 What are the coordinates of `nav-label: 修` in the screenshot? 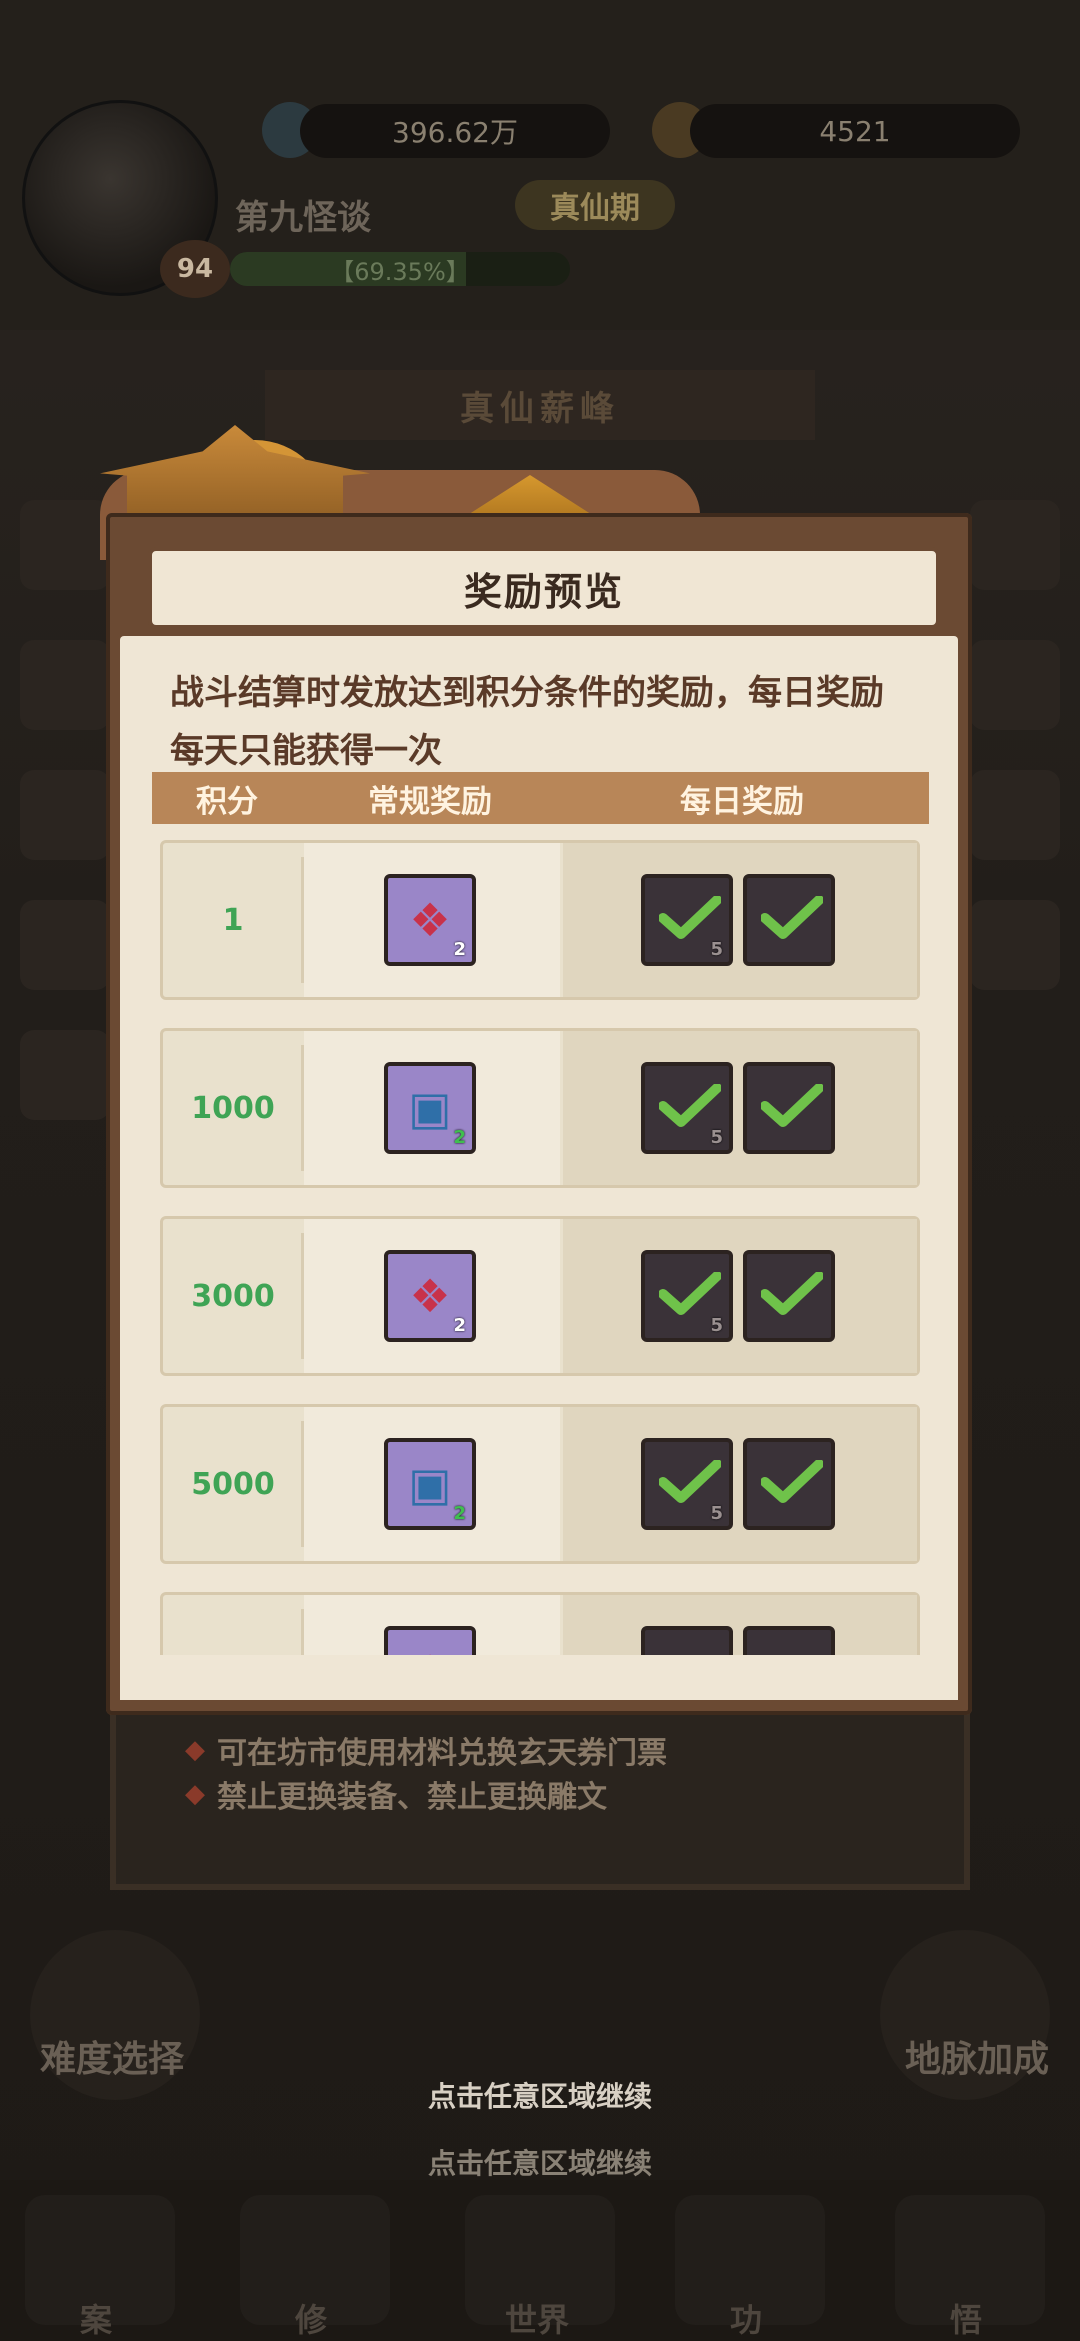 It's located at (311, 2320).